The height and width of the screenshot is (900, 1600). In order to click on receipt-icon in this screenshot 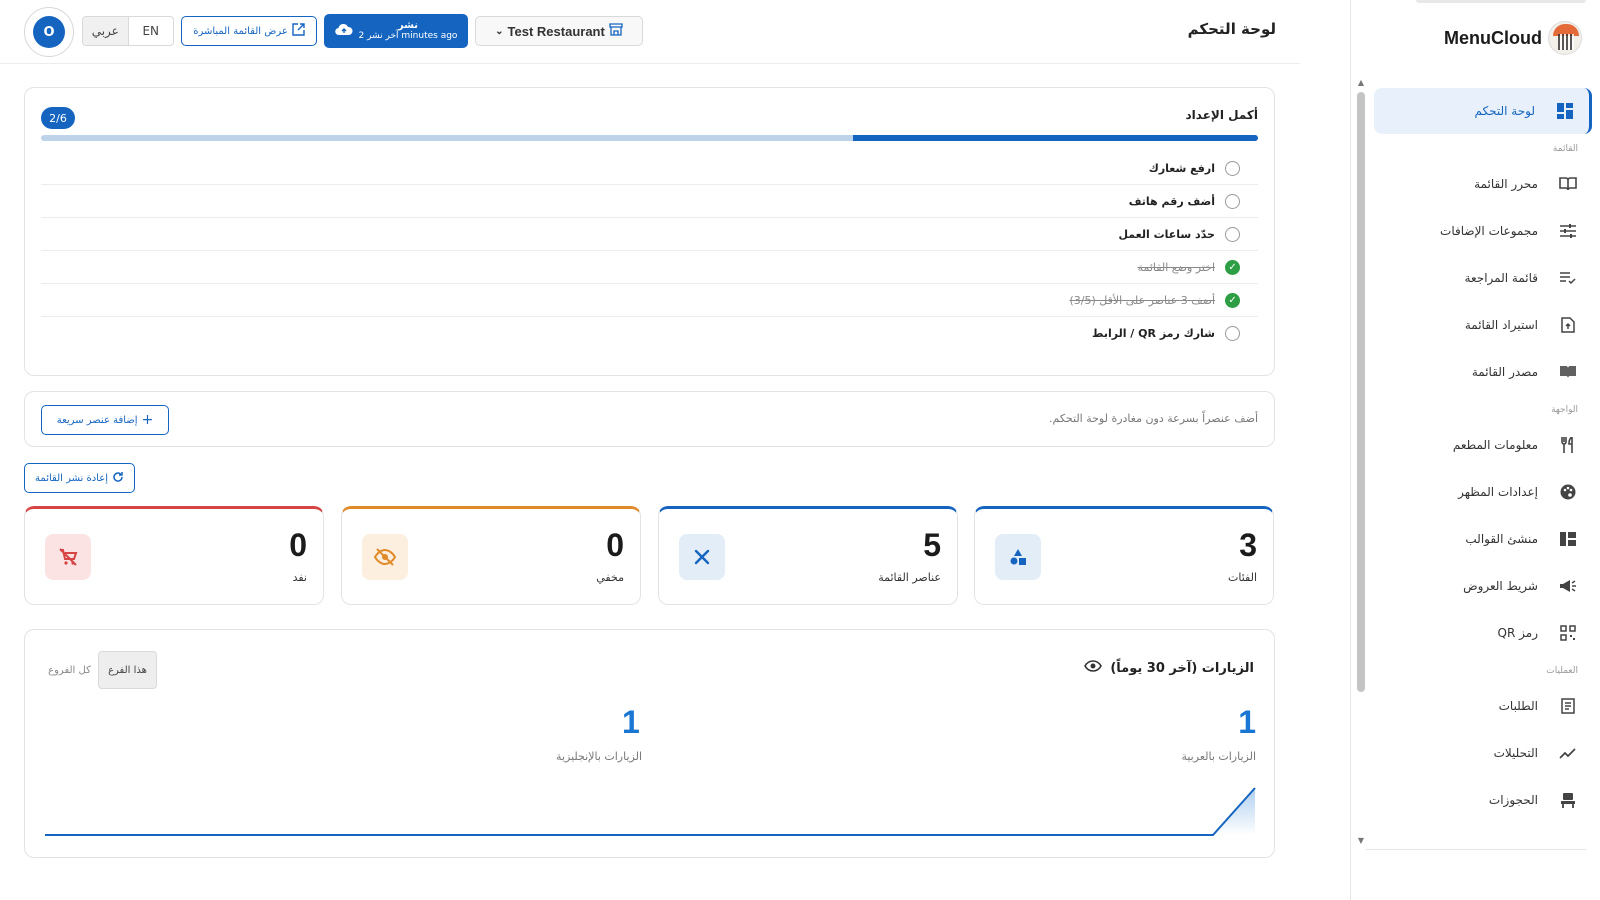, I will do `click(1568, 706)`.